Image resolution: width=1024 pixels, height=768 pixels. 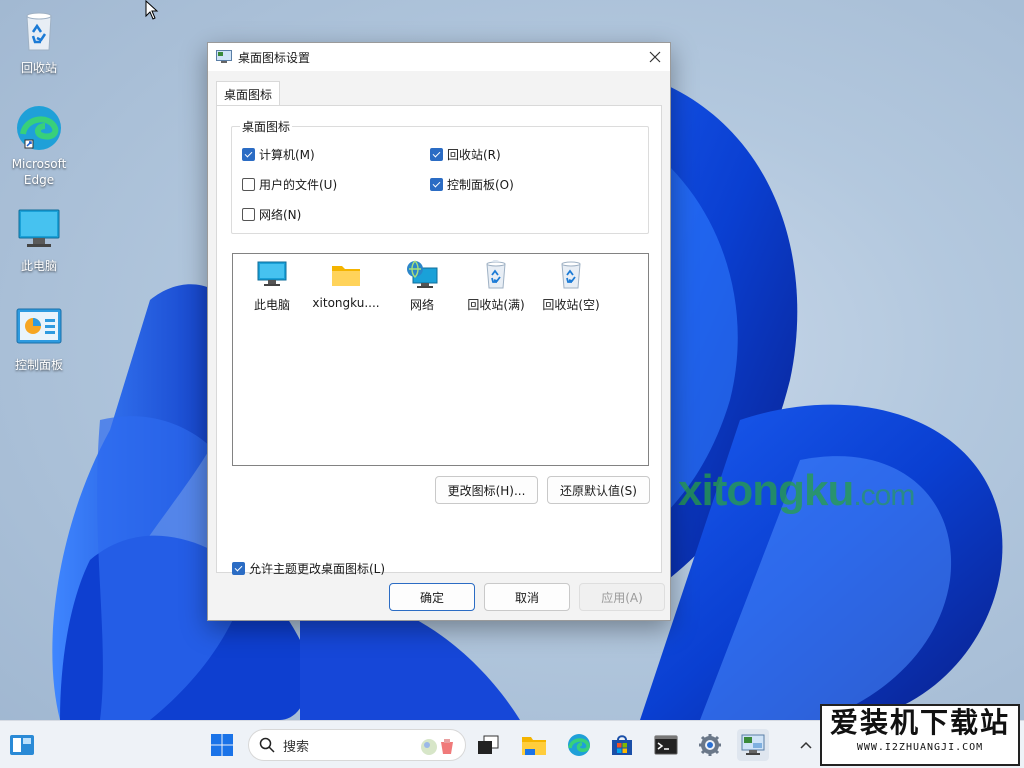 What do you see at coordinates (527, 597) in the screenshot?
I see `cancel-button: 取消` at bounding box center [527, 597].